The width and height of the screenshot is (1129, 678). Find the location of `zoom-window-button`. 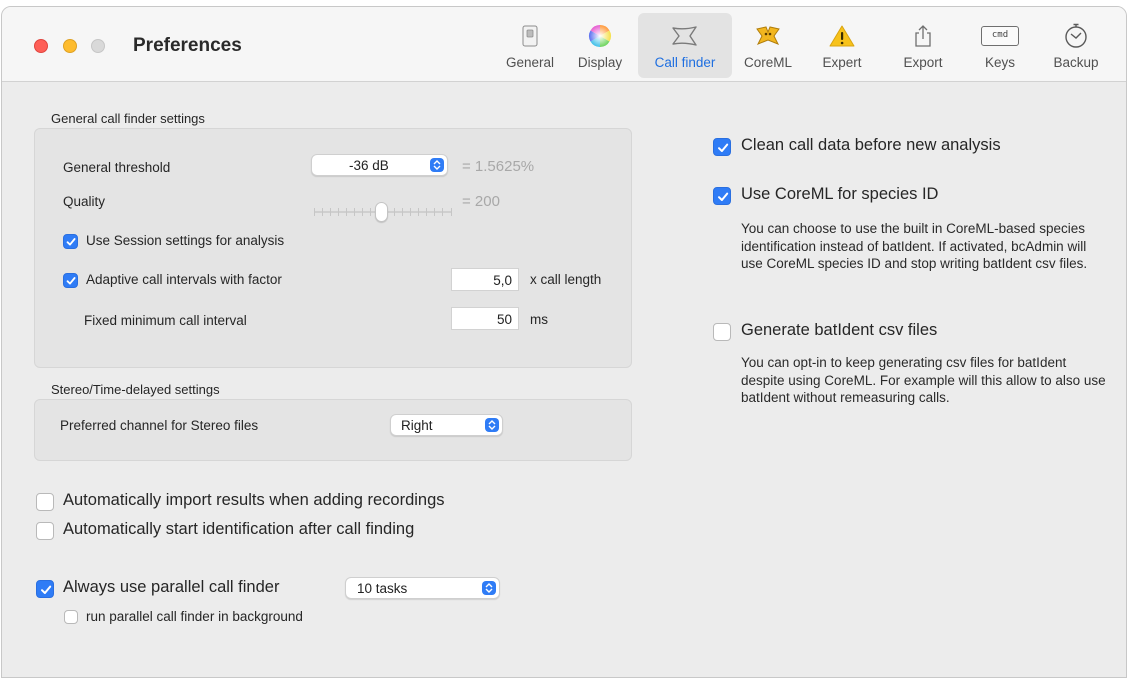

zoom-window-button is located at coordinates (98, 46).